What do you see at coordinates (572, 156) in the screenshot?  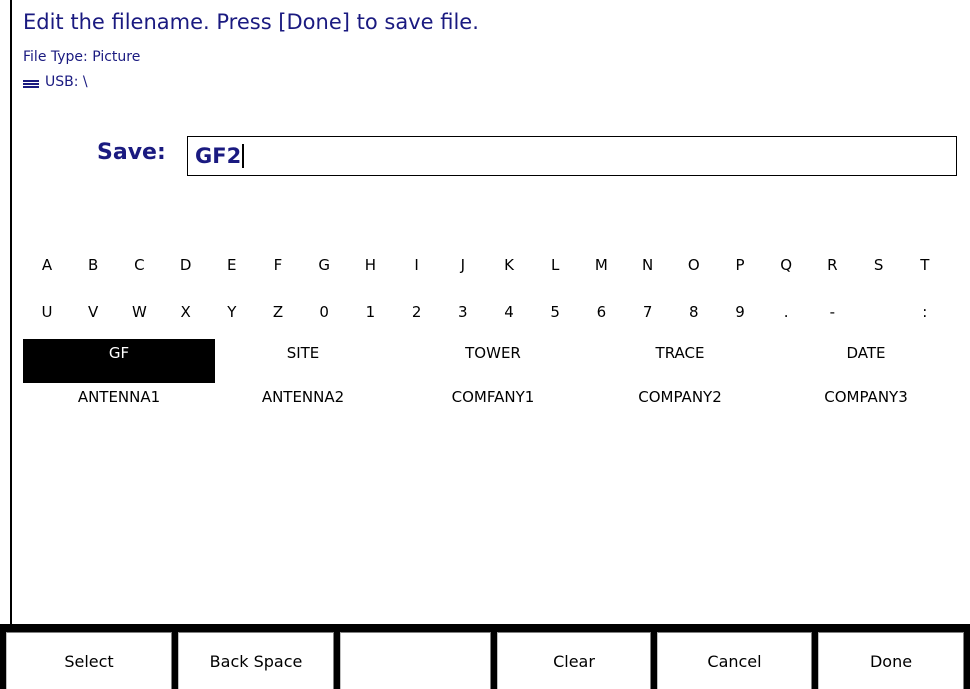 I see `filename-input: GF2` at bounding box center [572, 156].